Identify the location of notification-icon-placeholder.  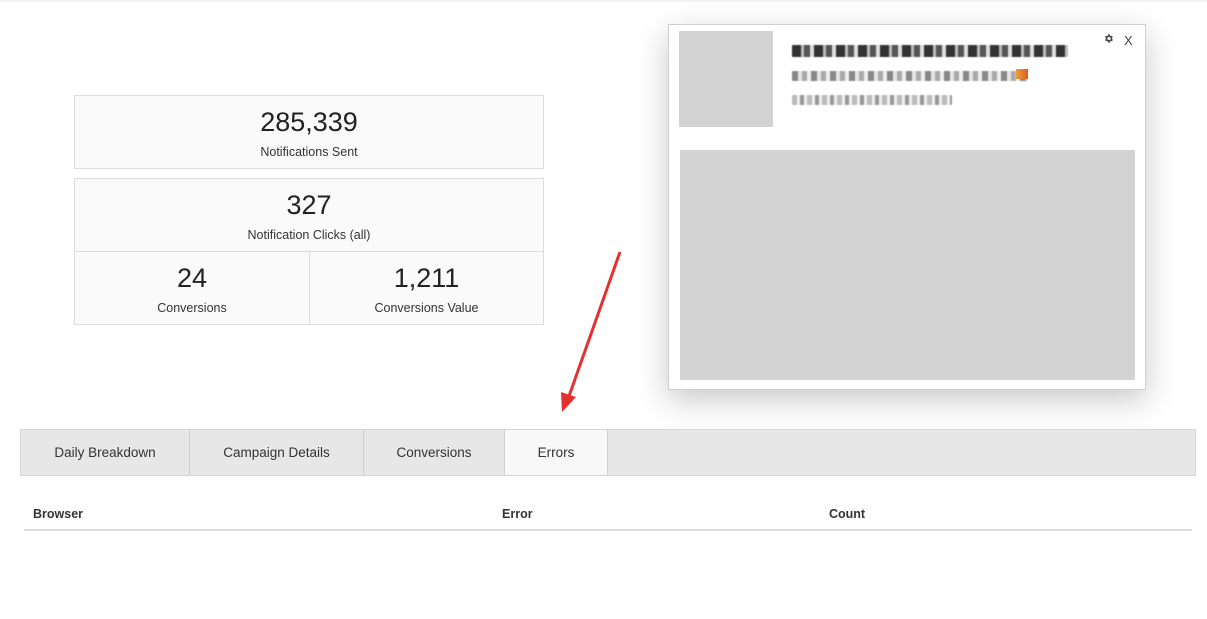
(726, 79).